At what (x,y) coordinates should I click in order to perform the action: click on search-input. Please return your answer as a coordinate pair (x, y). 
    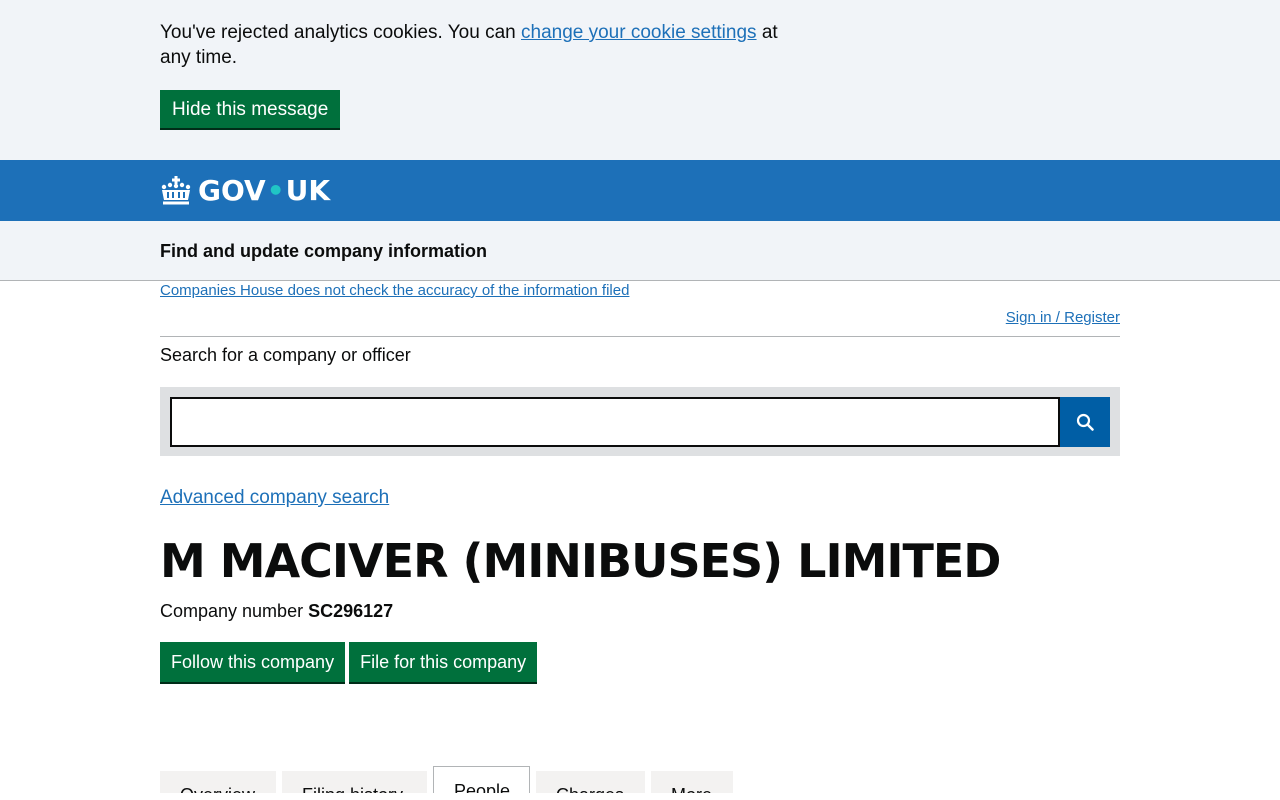
    Looking at the image, I should click on (615, 422).